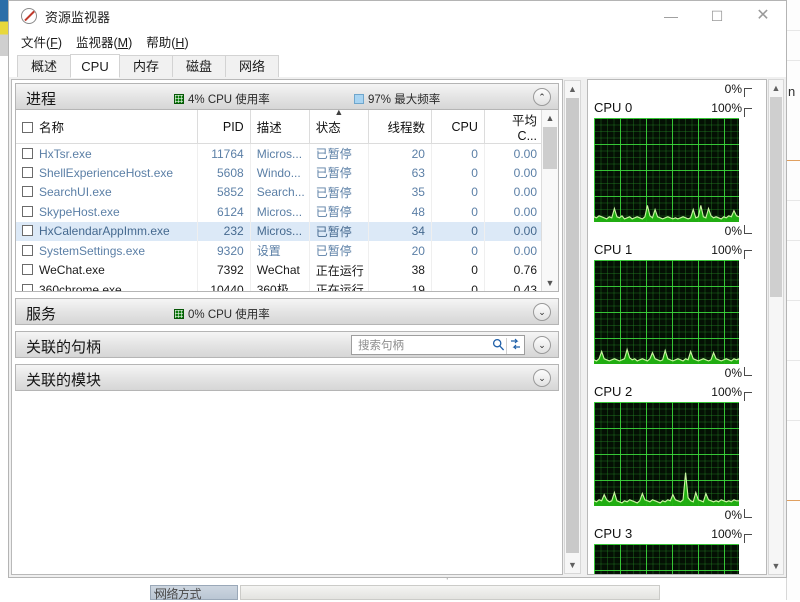  What do you see at coordinates (339, 127) in the screenshot?
I see `column-header-status: ▲ 状态` at bounding box center [339, 127].